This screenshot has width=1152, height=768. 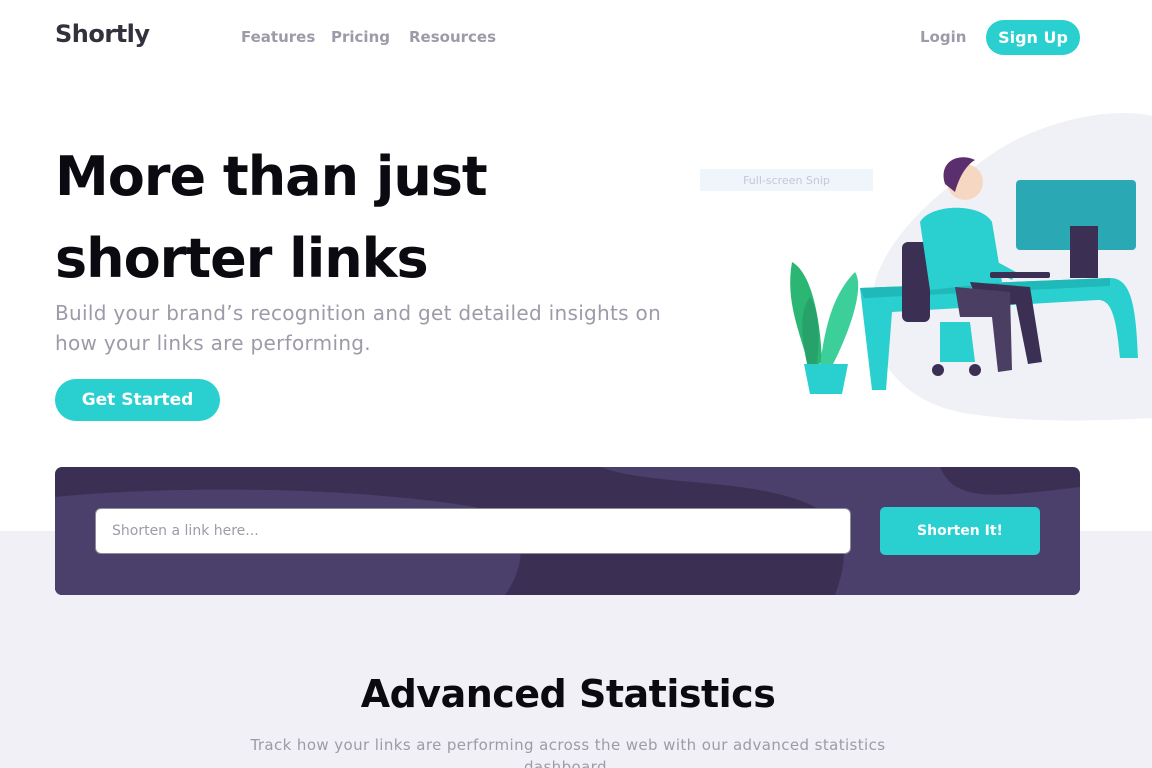 I want to click on section-title: Advanced Statistics, so click(x=568, y=694).